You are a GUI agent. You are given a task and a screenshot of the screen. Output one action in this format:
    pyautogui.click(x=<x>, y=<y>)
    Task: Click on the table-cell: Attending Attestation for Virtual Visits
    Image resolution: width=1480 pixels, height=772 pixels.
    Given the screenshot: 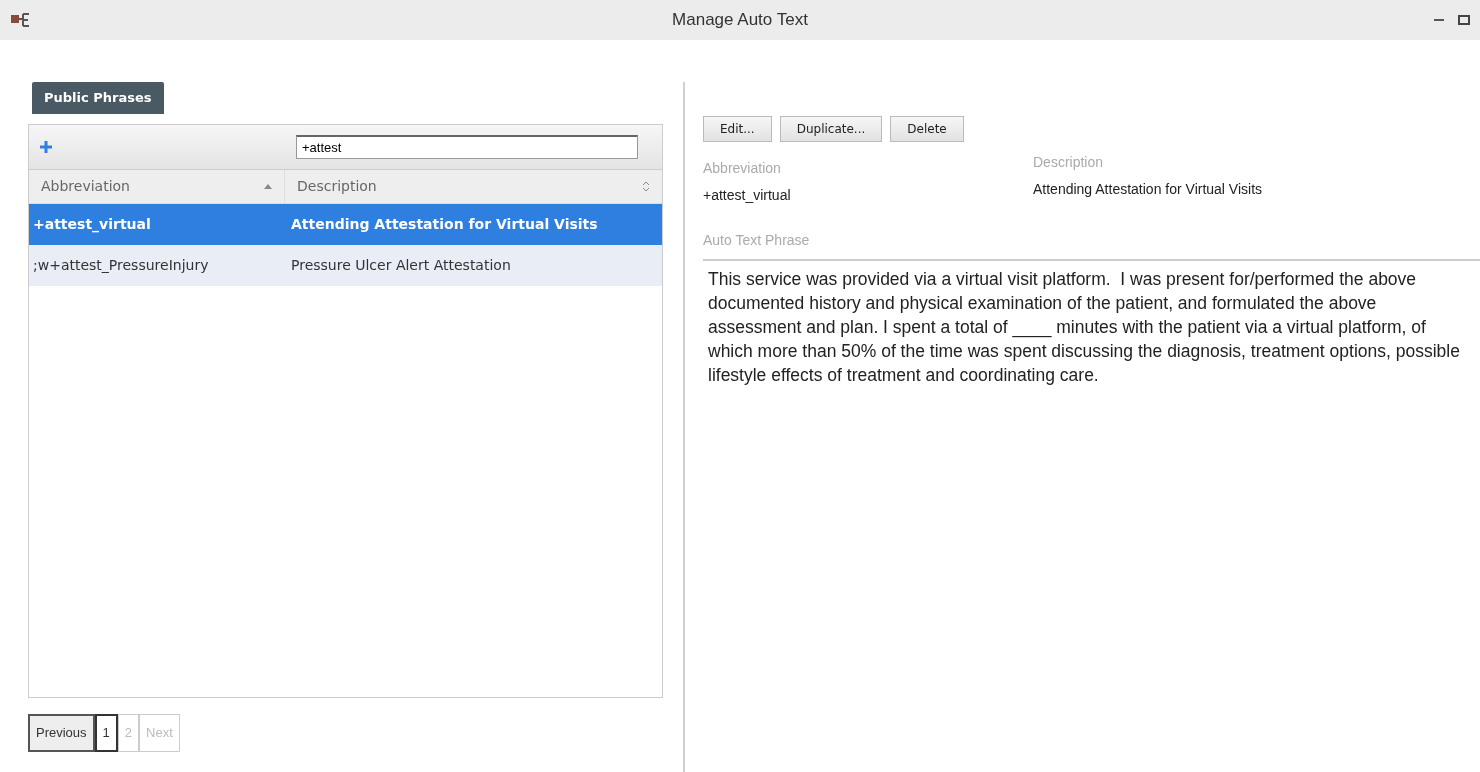 What is the action you would take?
    pyautogui.click(x=444, y=223)
    